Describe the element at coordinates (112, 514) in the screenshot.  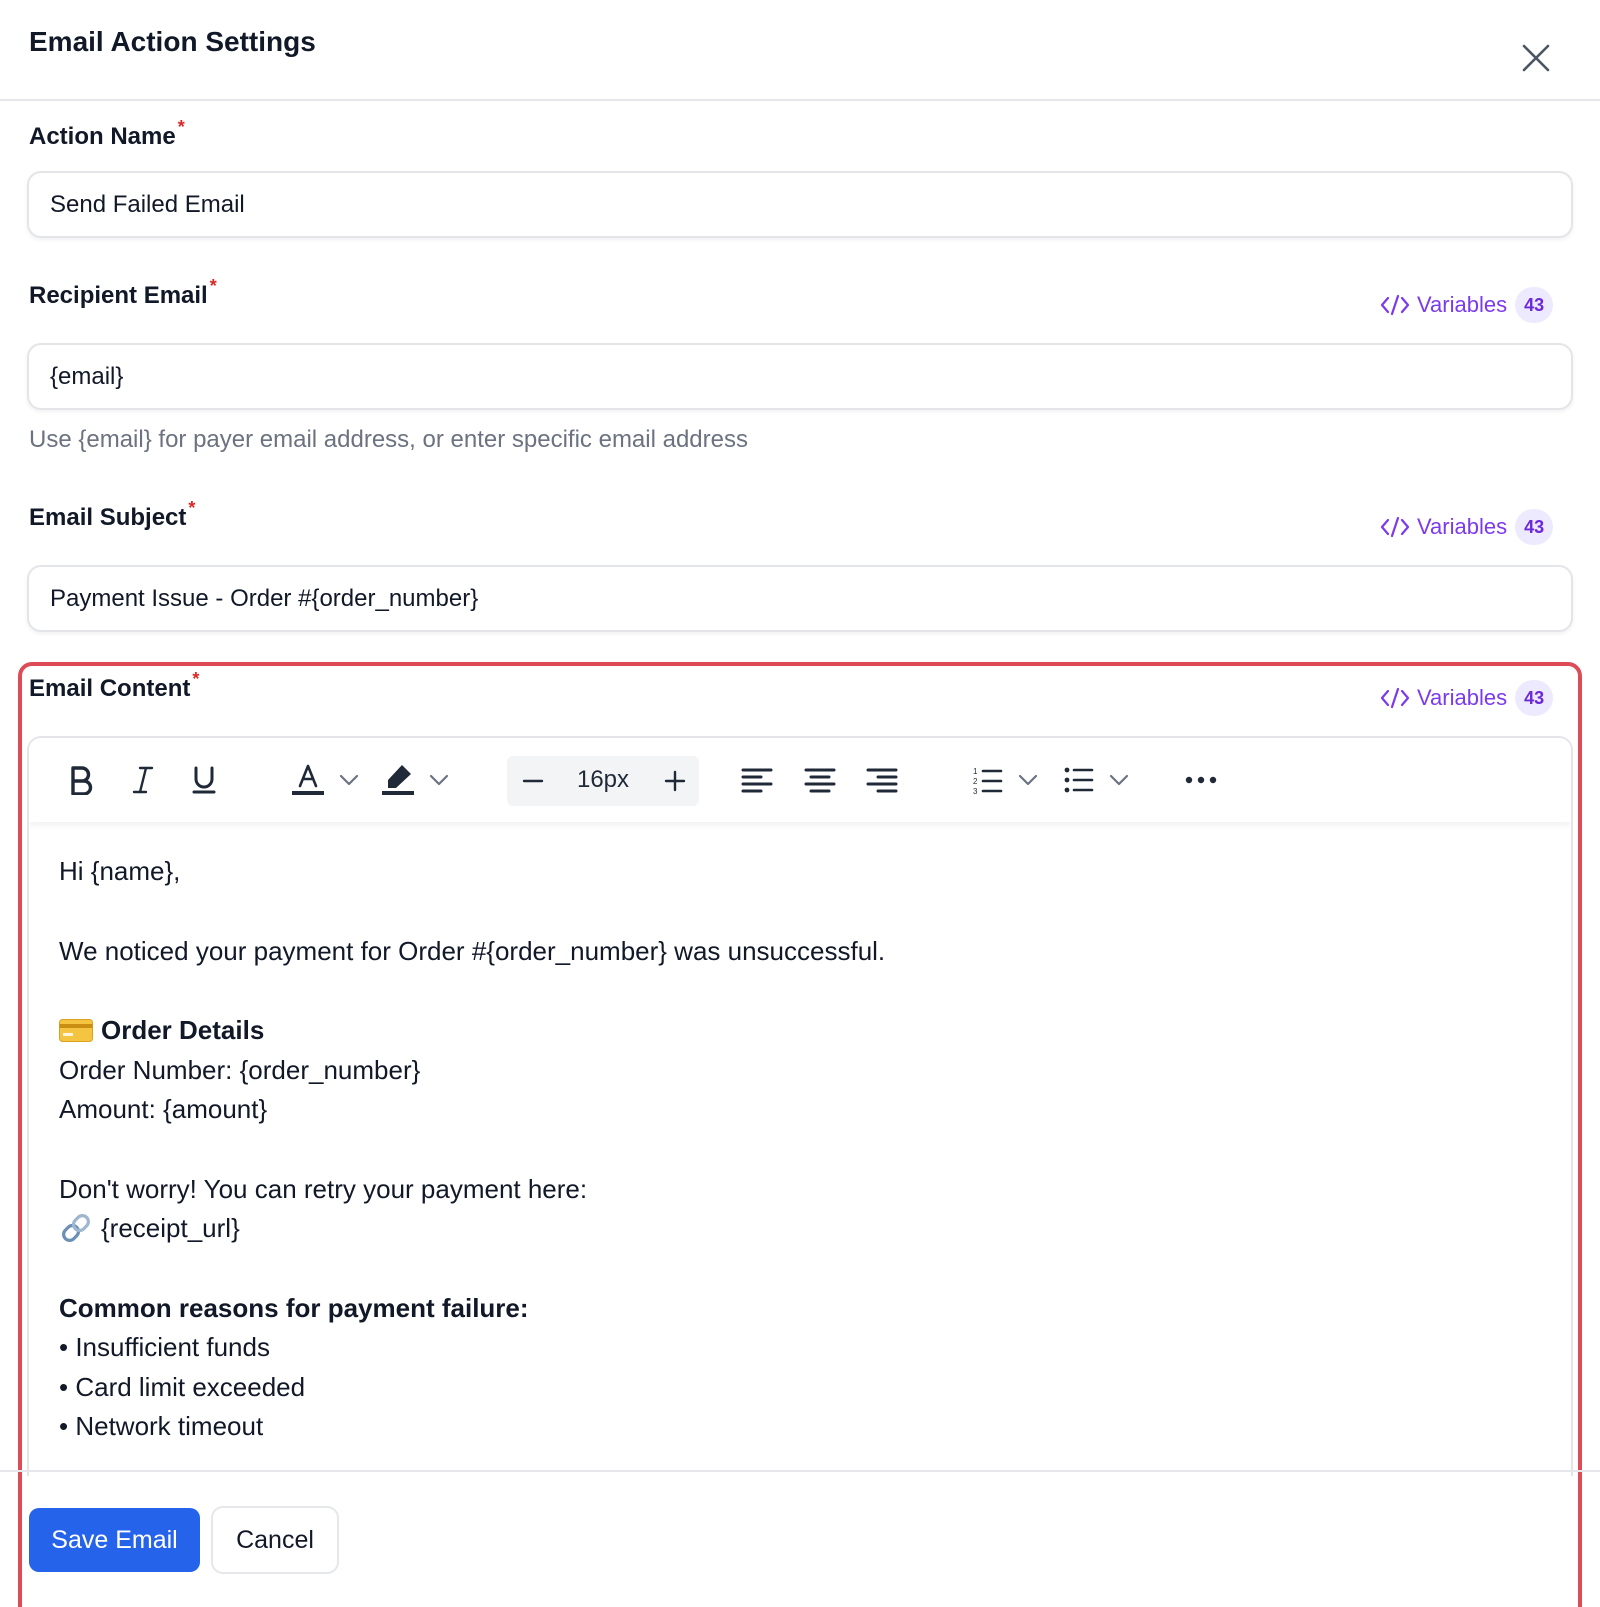
I see `email-subject-label: Email Subject *` at that location.